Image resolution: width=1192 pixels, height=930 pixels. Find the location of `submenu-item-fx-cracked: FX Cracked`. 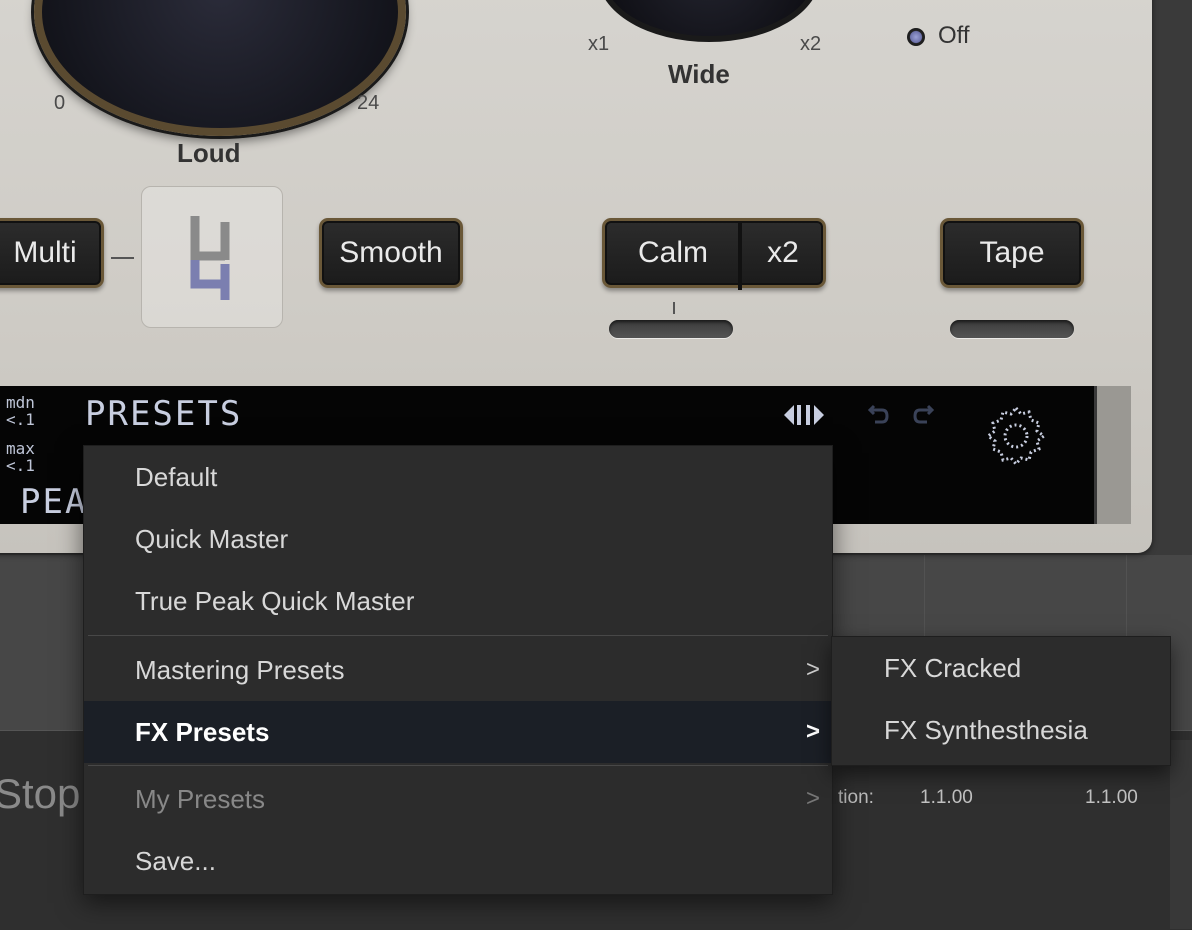

submenu-item-fx-cracked: FX Cracked is located at coordinates (952, 668).